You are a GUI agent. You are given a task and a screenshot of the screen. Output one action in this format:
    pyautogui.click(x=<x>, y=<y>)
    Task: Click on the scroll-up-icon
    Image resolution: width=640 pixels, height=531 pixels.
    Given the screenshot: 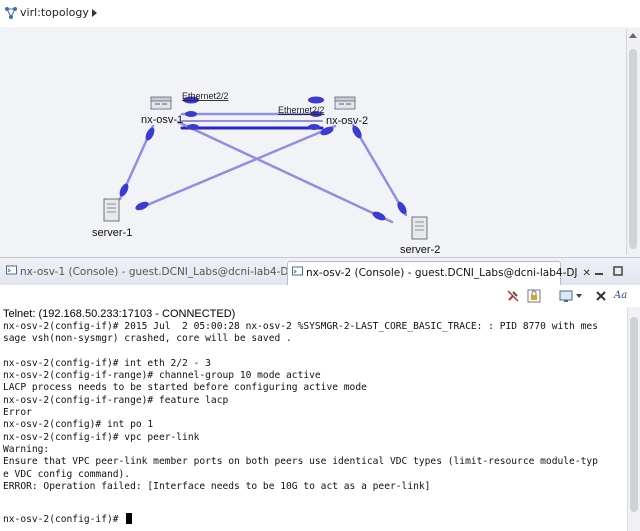 What is the action you would take?
    pyautogui.click(x=633, y=36)
    